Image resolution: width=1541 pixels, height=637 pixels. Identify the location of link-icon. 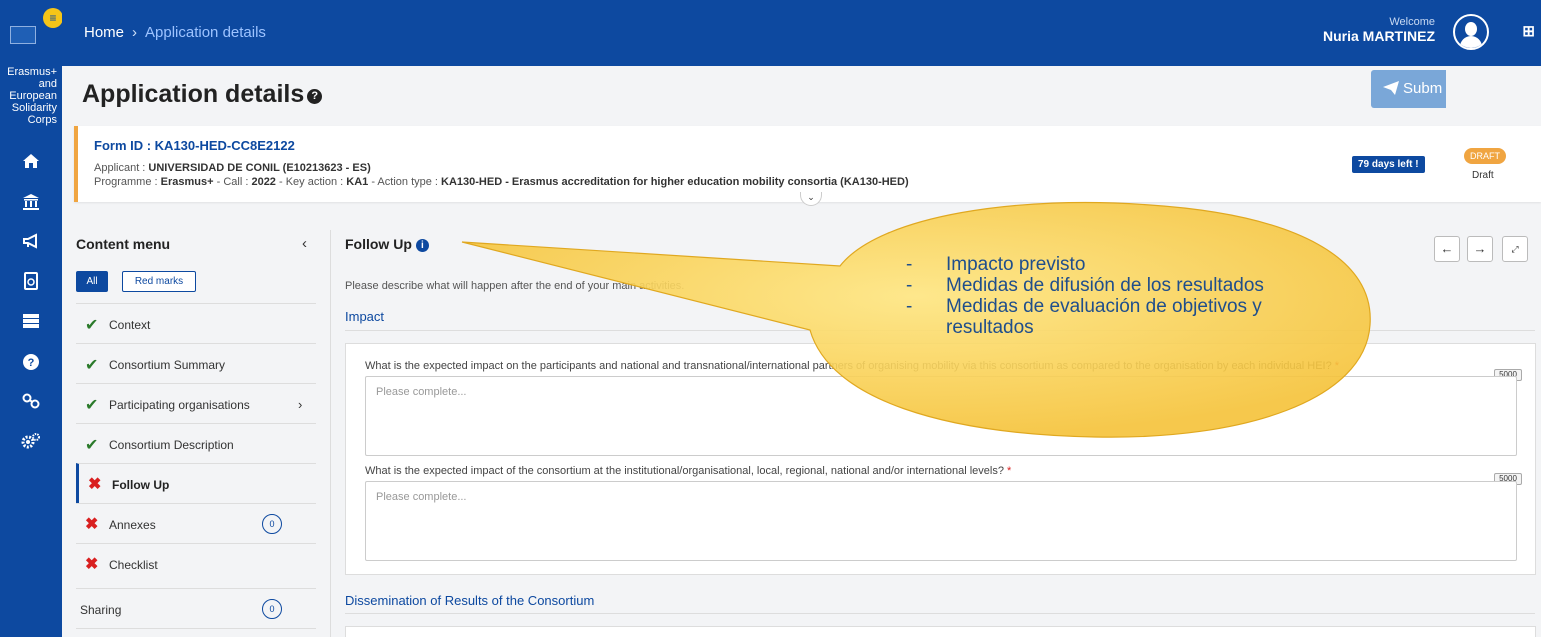
(31, 403).